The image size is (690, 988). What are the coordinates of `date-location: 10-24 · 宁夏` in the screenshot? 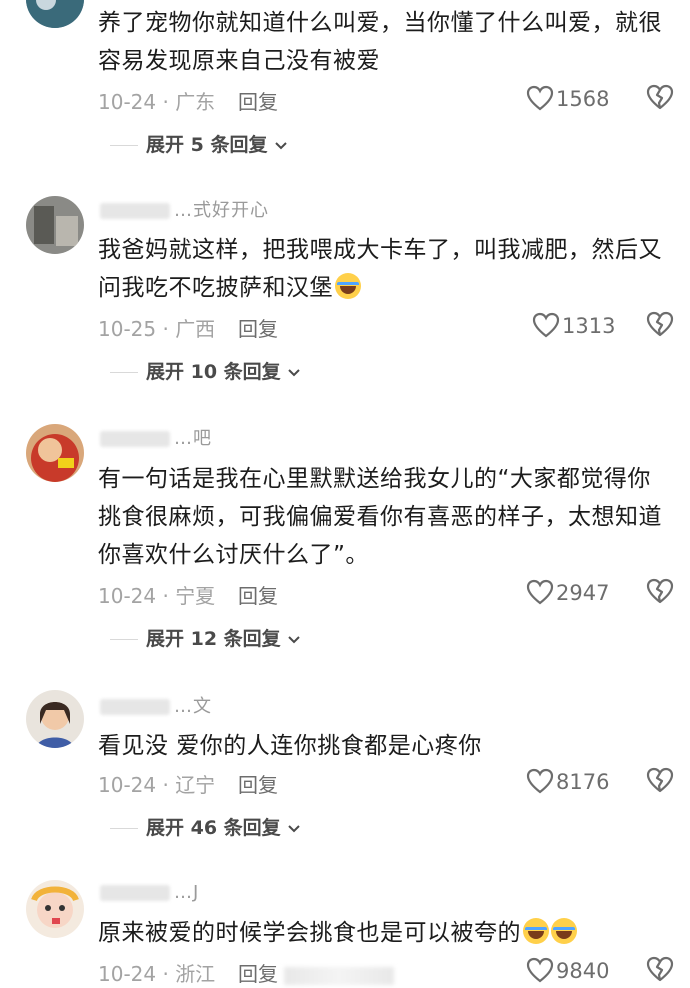 It's located at (157, 596).